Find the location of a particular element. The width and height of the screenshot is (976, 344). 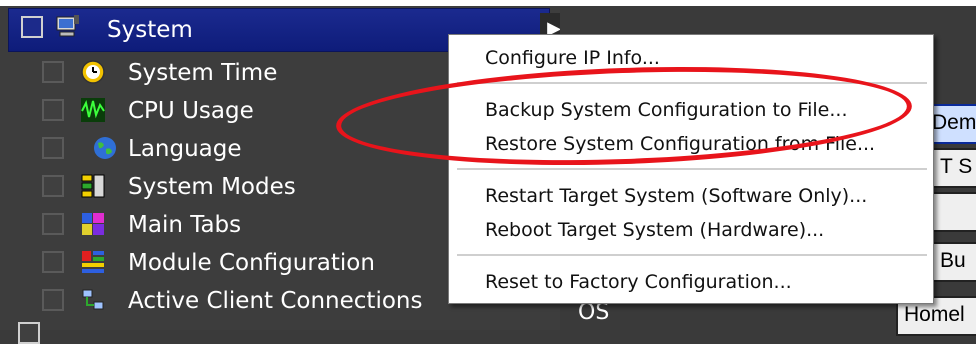

item-label: System Modes is located at coordinates (212, 187).